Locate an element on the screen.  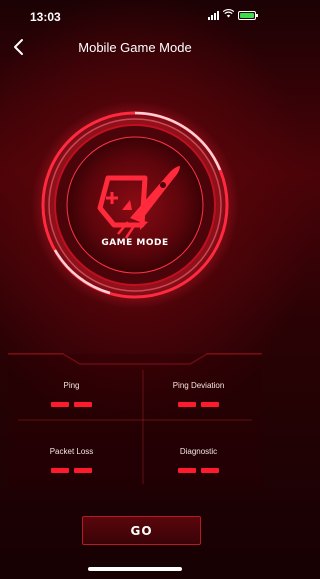
home-indicator is located at coordinates (135, 569).